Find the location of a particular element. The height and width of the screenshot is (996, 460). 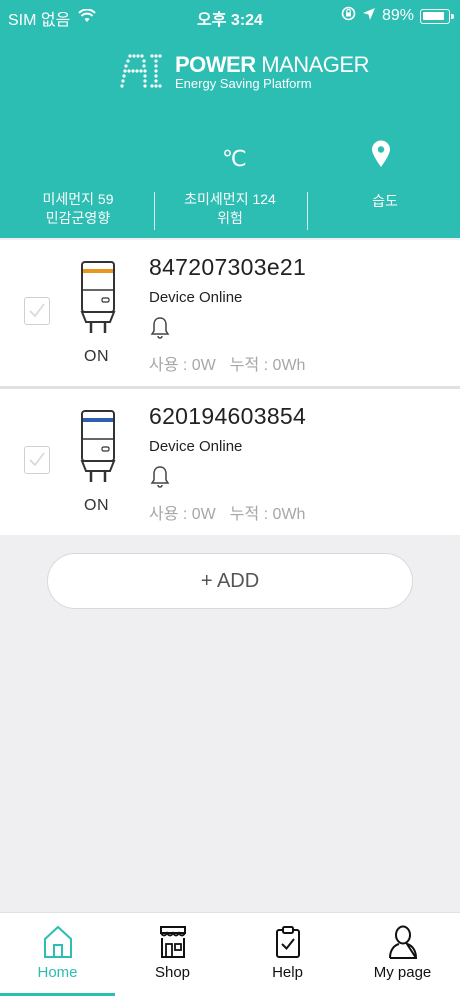

location-arrow-icon is located at coordinates (369, 16).